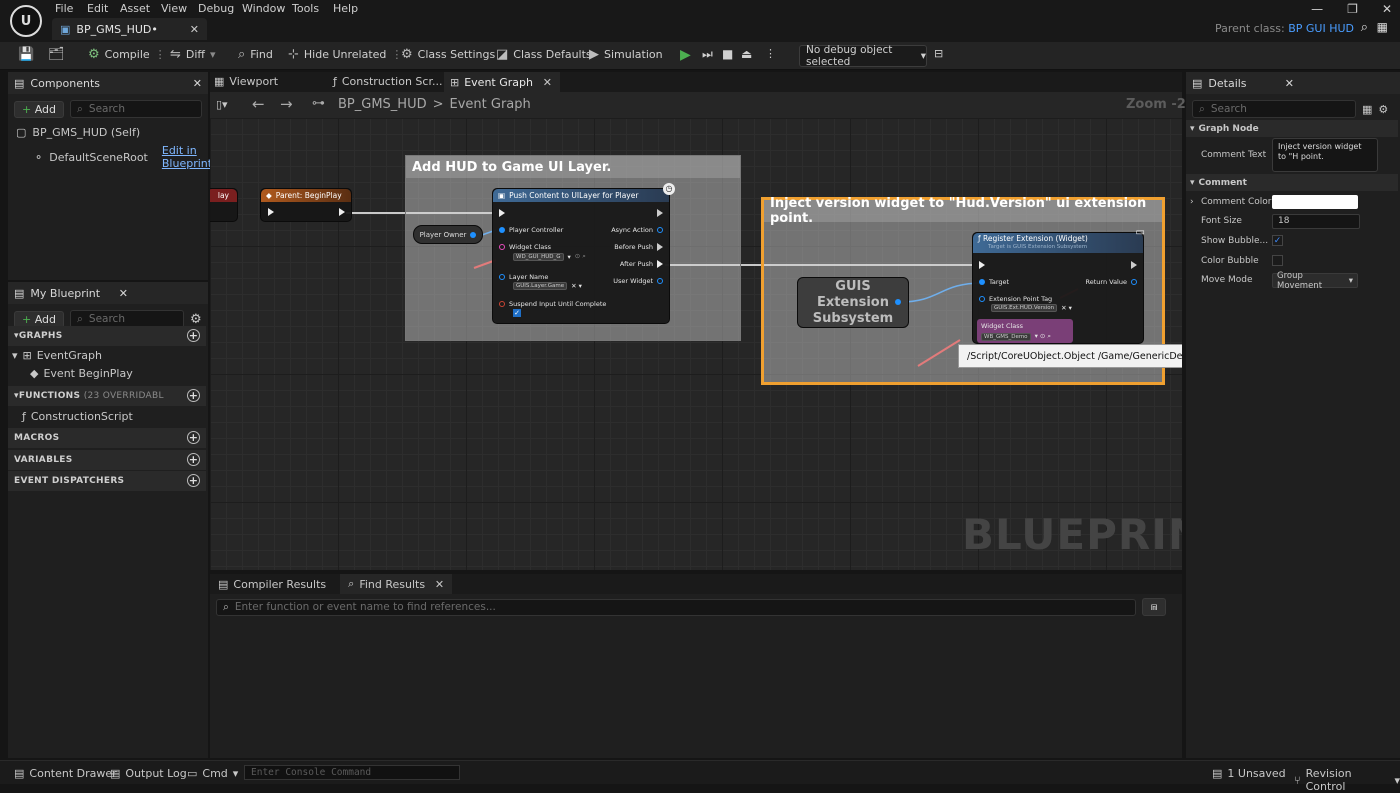 The width and height of the screenshot is (1400, 793). Describe the element at coordinates (770, 53) in the screenshot. I see `play-options-icon: ⋮` at that location.